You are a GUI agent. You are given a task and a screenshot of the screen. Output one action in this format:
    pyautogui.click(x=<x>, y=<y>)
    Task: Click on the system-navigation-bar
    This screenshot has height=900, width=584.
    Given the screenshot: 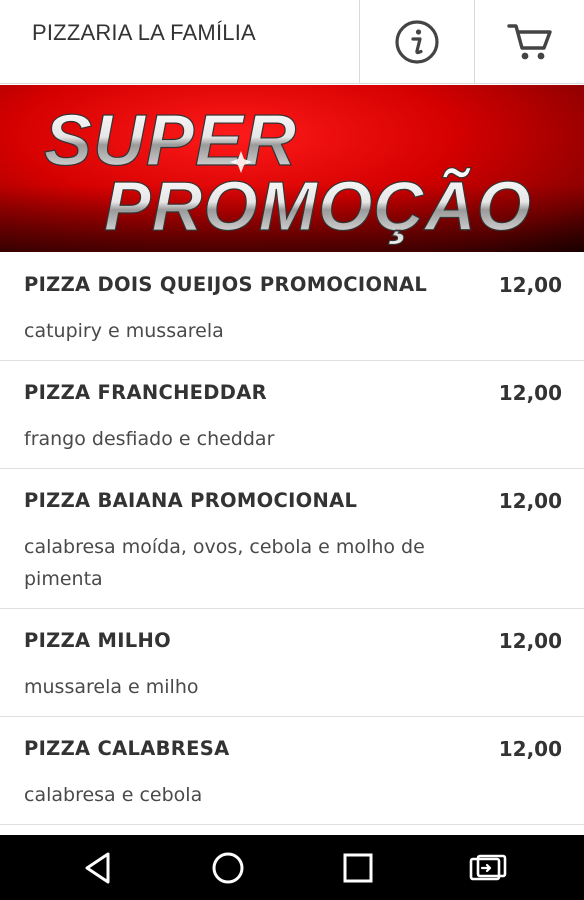 What is the action you would take?
    pyautogui.click(x=292, y=867)
    